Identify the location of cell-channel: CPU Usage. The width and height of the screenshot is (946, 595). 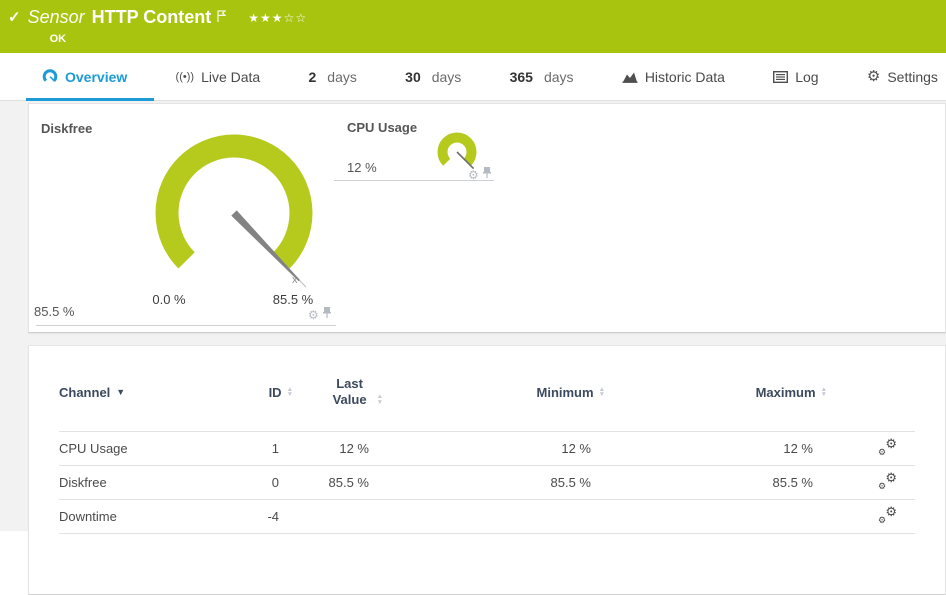
(154, 448).